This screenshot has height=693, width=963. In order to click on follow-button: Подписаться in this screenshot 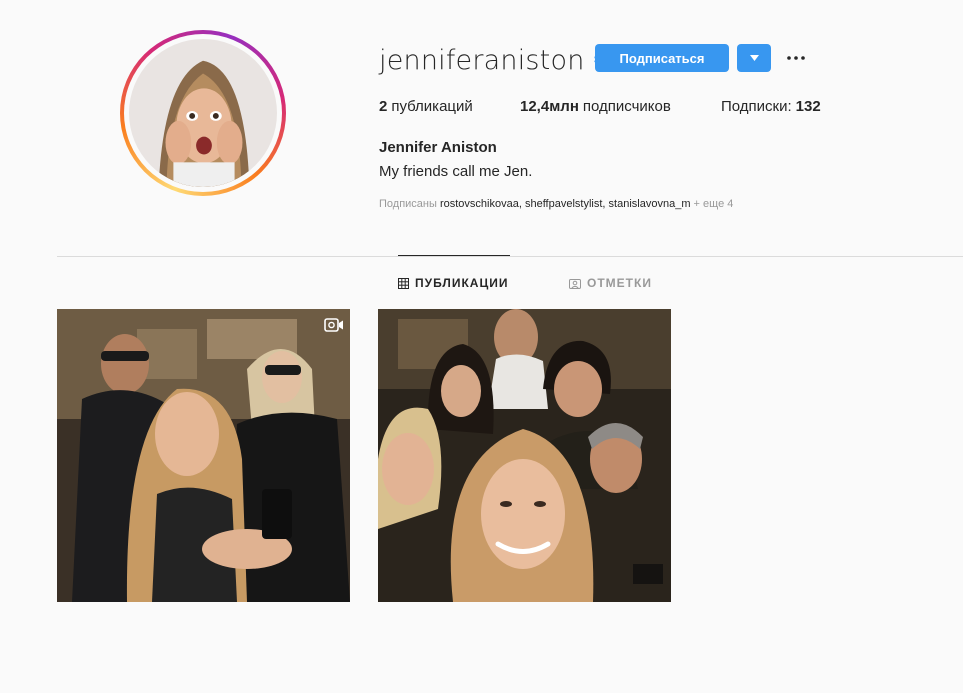, I will do `click(662, 58)`.